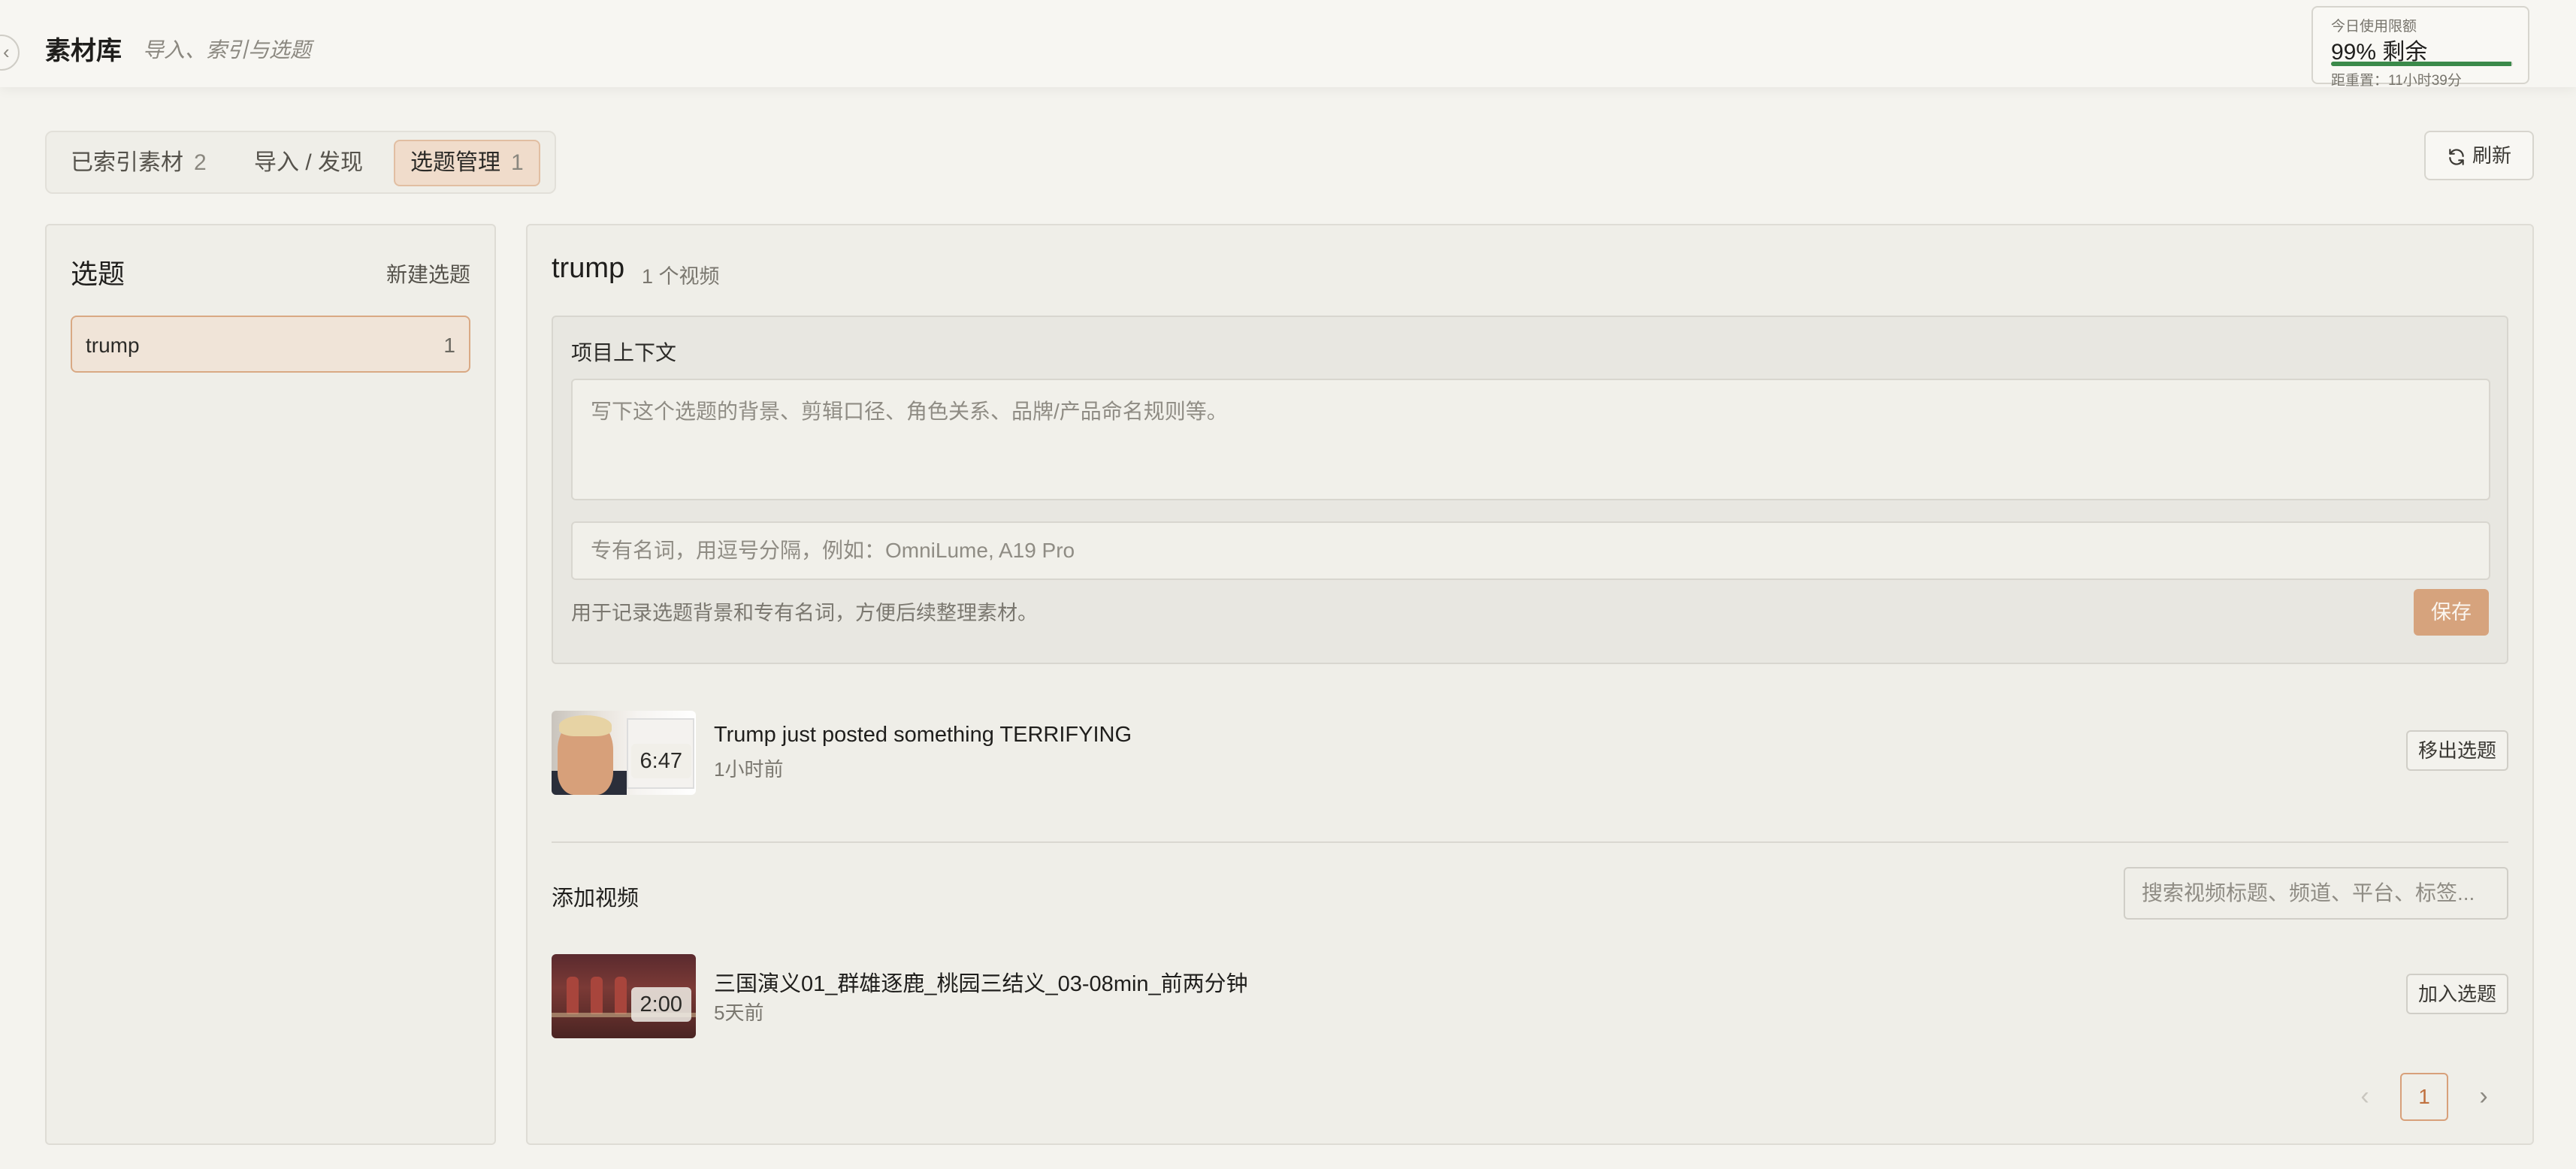 The width and height of the screenshot is (2576, 1169). Describe the element at coordinates (271, 344) in the screenshot. I see `topic-item-trump: trump 1` at that location.